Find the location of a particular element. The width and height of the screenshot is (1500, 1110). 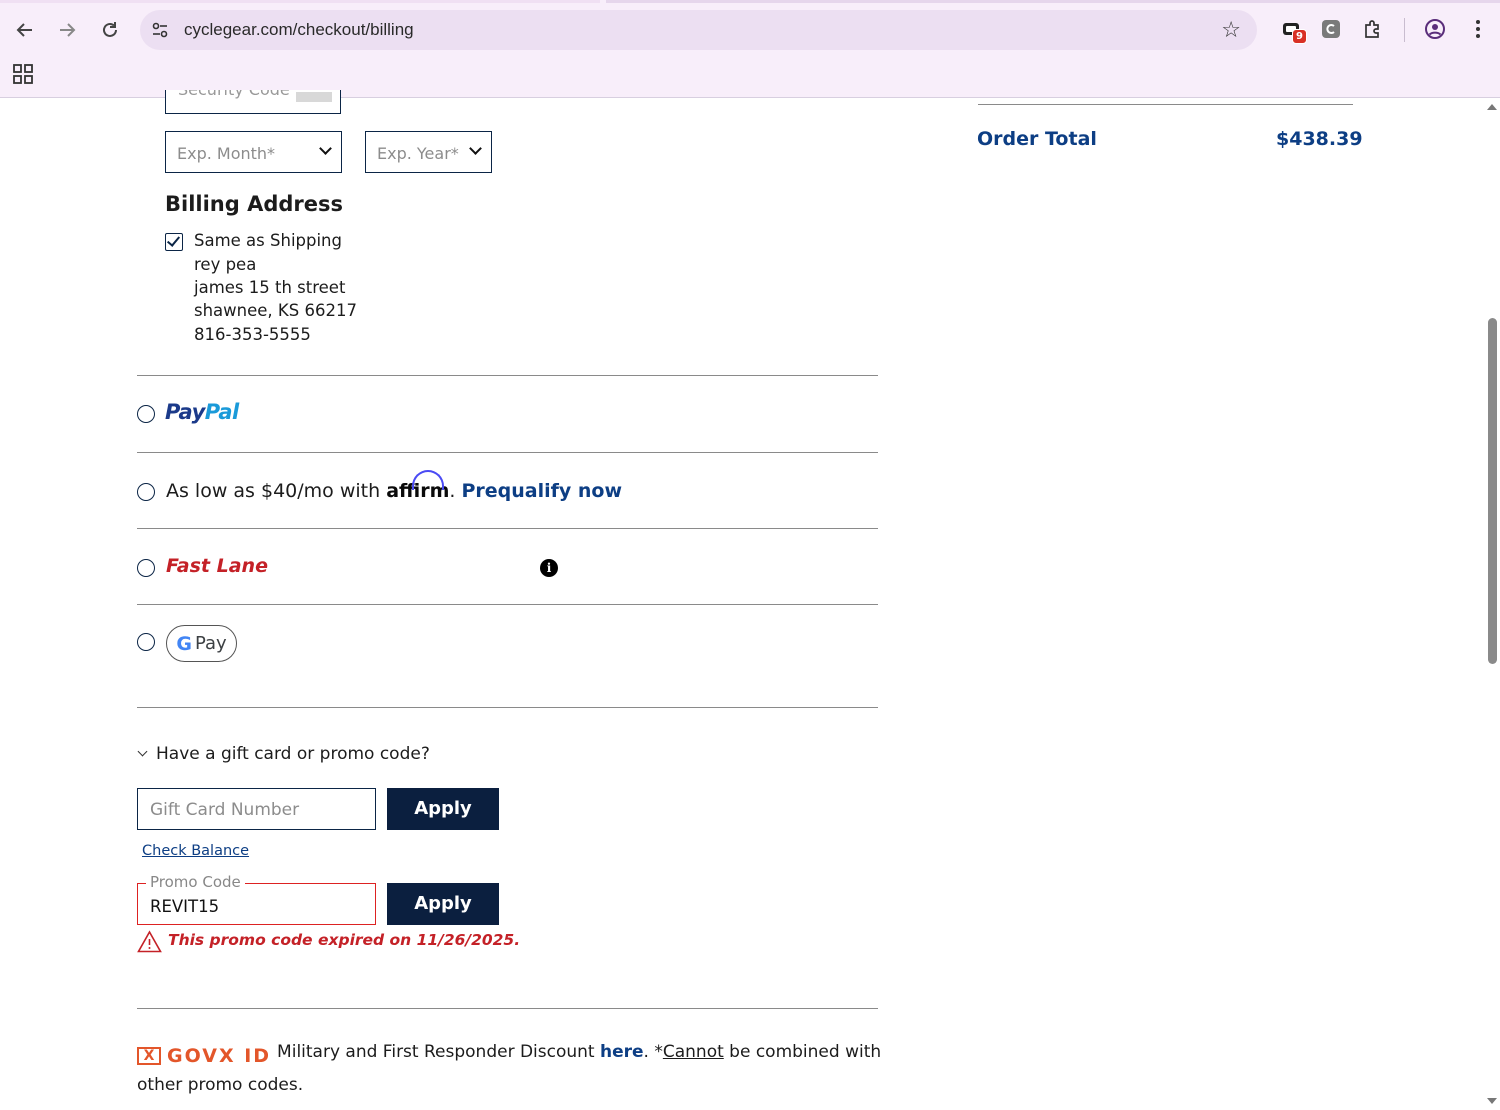

address-phone: 816-353-5555 is located at coordinates (252, 334).